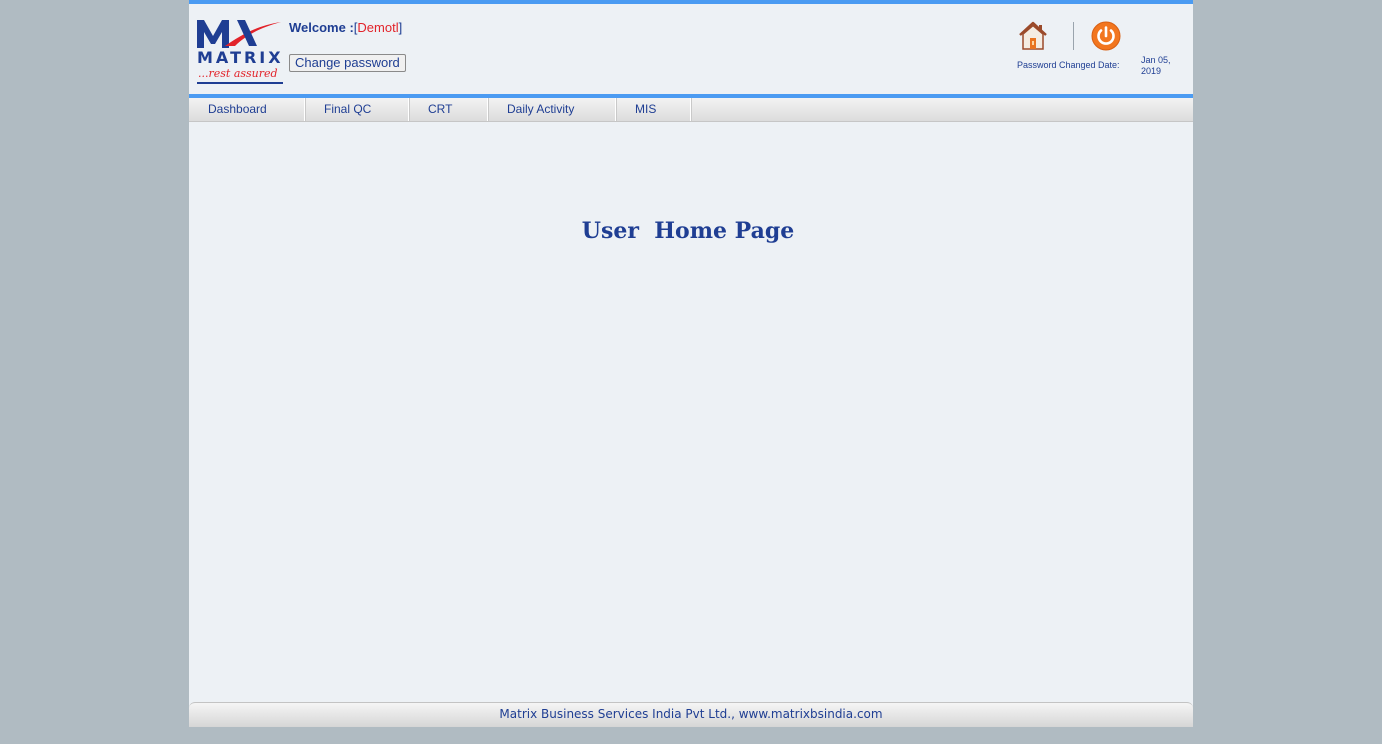 This screenshot has height=744, width=1382. I want to click on username: Demotl, so click(378, 27).